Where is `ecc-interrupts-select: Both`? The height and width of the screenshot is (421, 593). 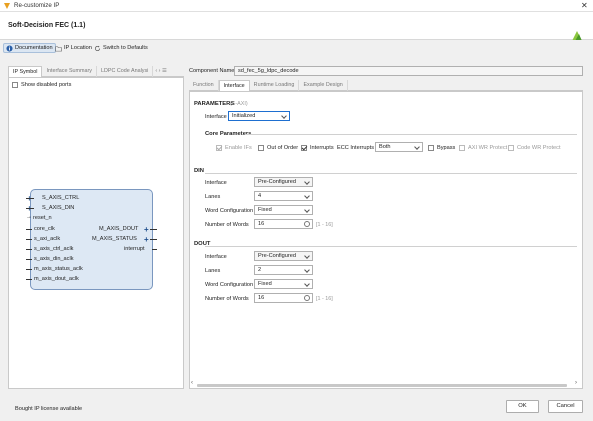 ecc-interrupts-select: Both is located at coordinates (399, 147).